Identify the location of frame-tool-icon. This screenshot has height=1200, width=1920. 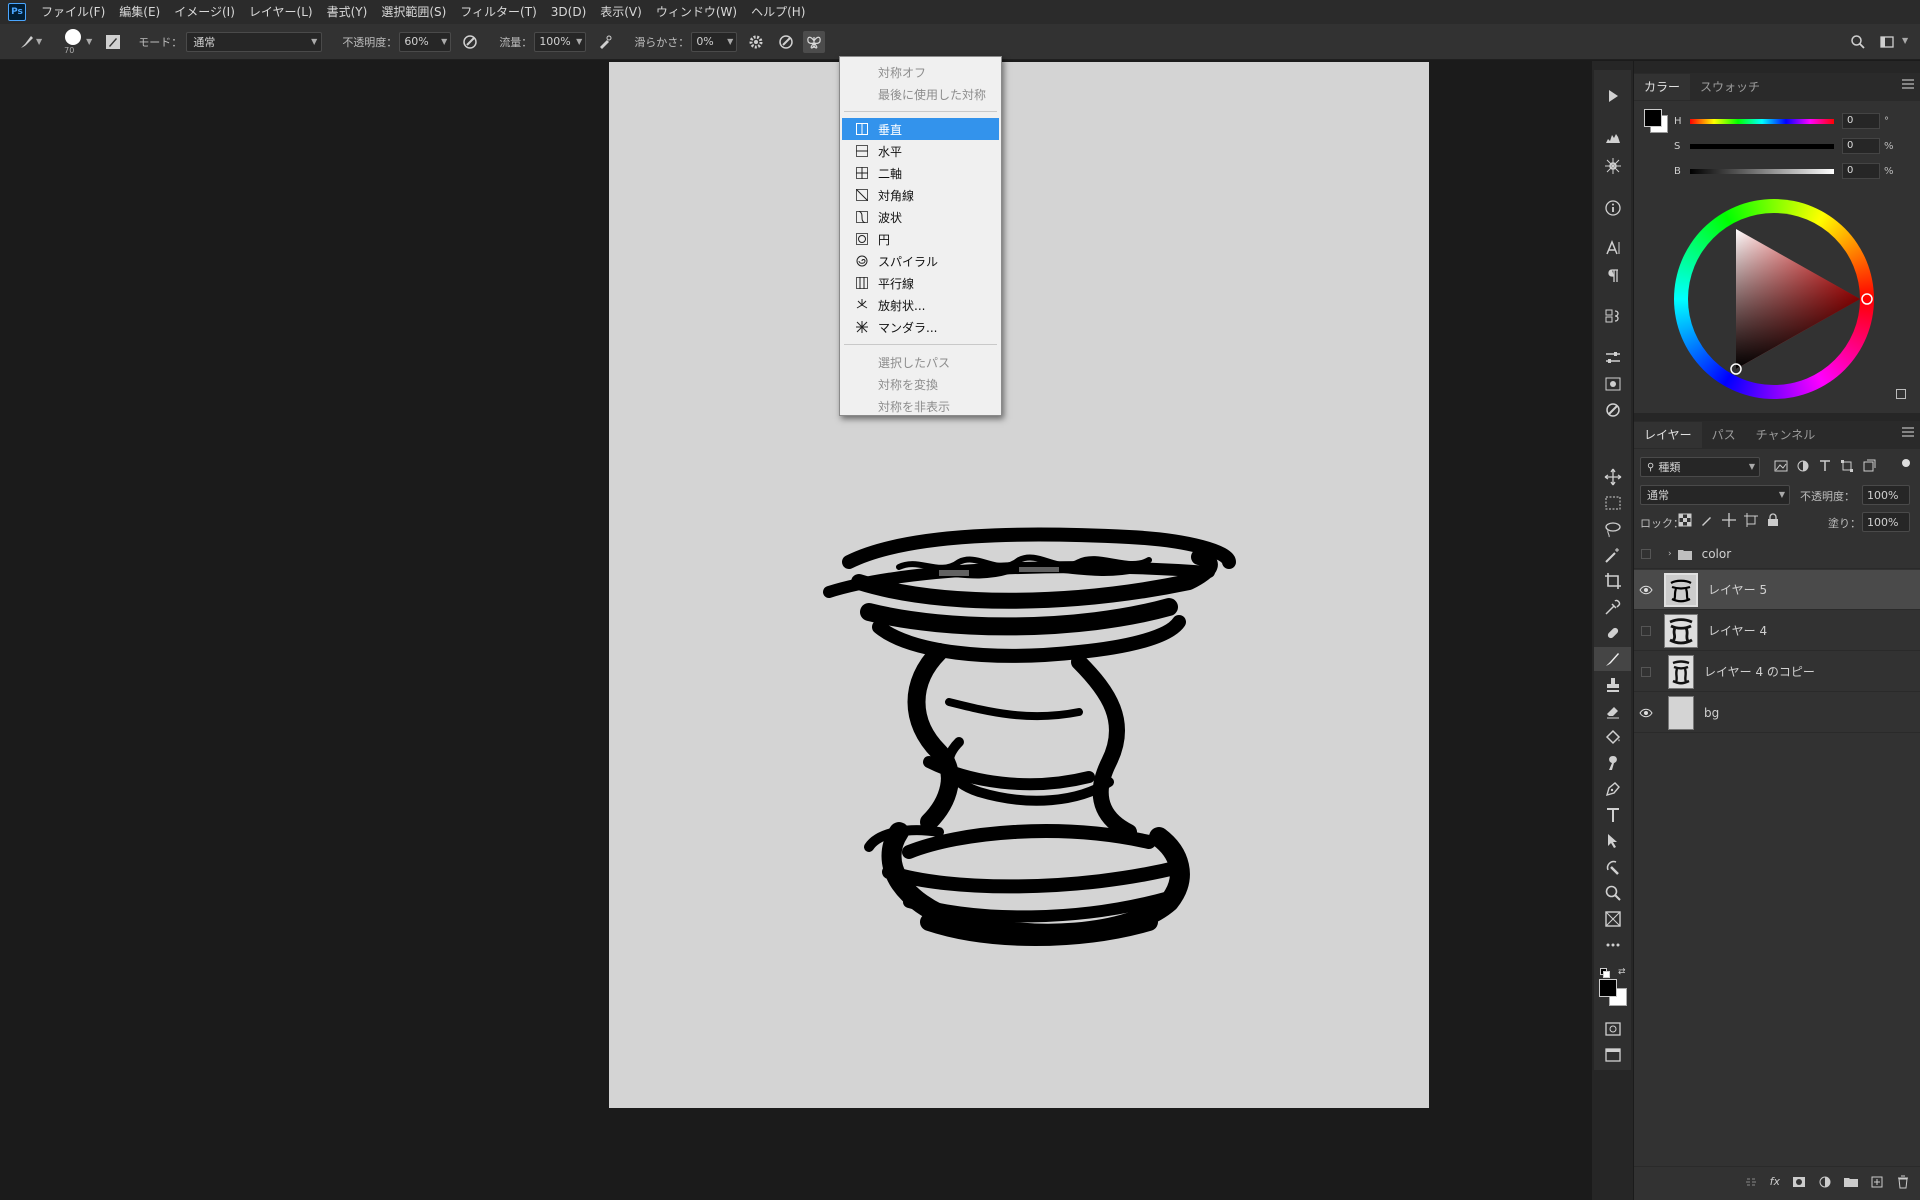
(1612, 919).